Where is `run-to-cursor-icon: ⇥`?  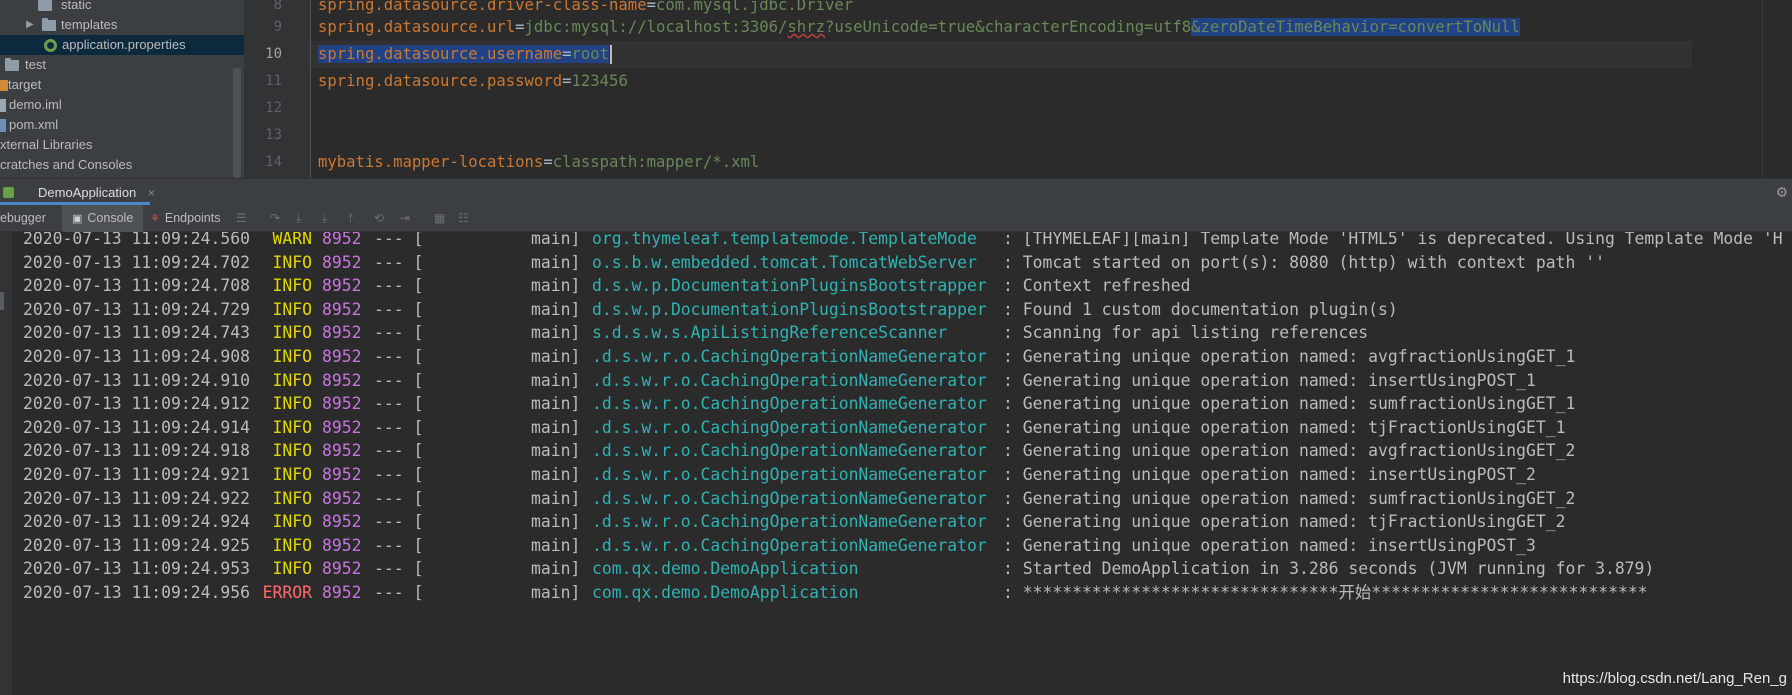 run-to-cursor-icon: ⇥ is located at coordinates (405, 218).